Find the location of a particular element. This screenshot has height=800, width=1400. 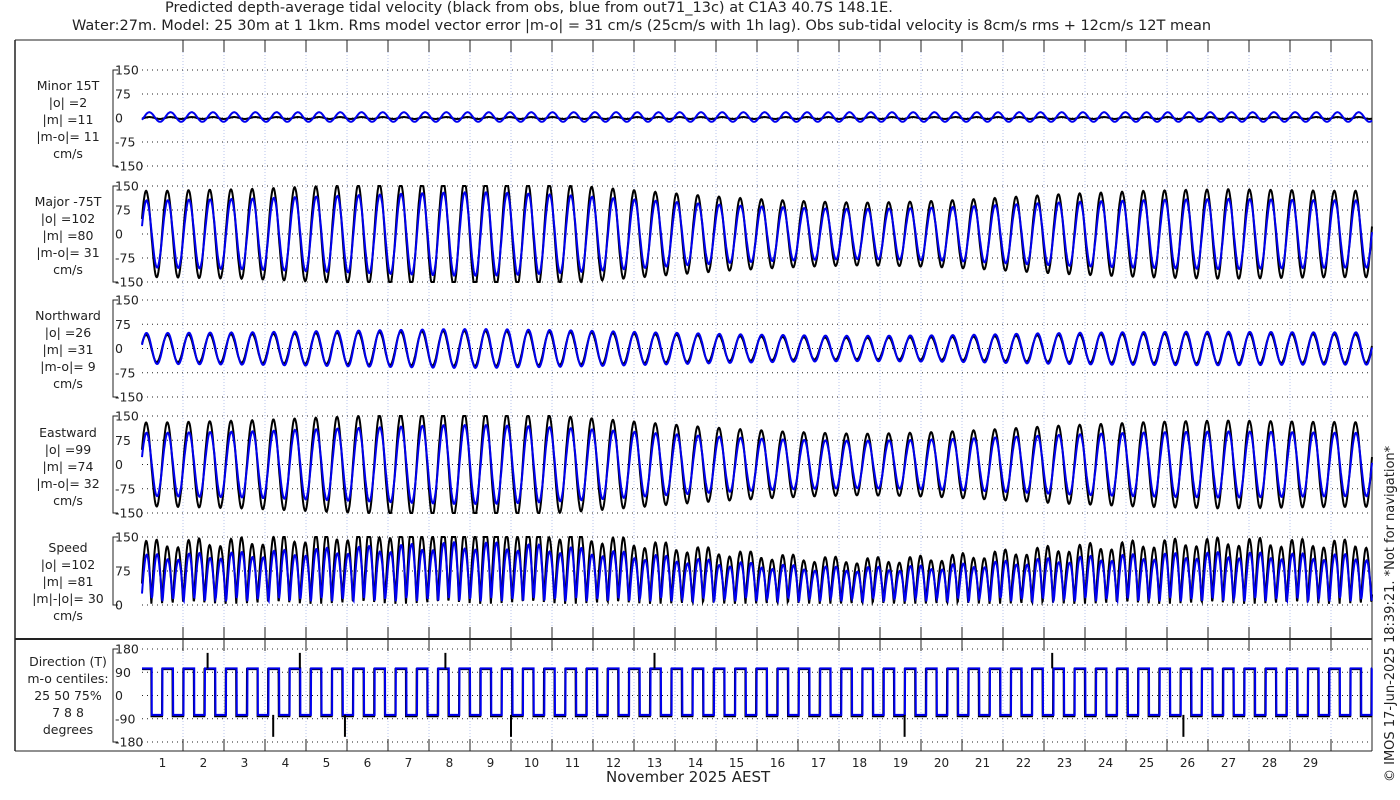

panel-label-line: |o| =2 is located at coordinates (68, 102).